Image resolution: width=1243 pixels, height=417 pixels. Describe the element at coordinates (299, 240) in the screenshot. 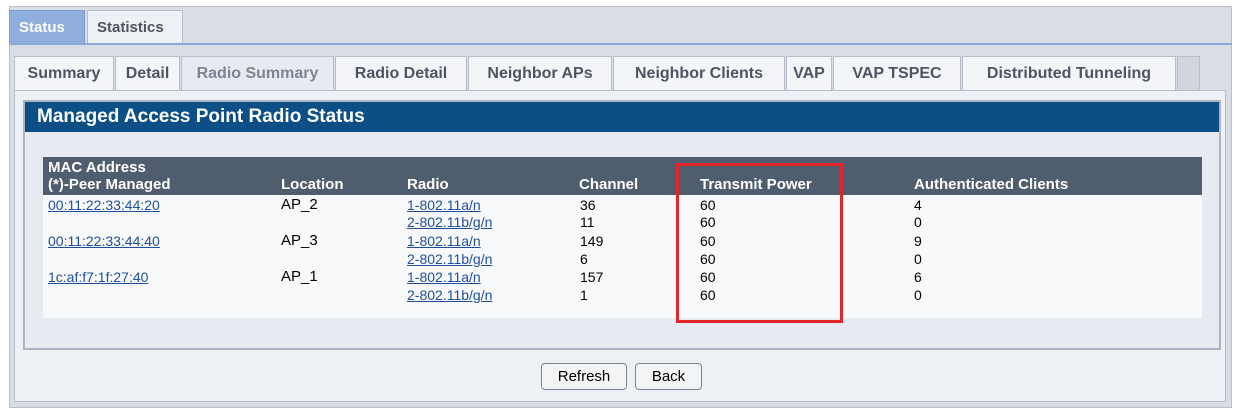

I see `location-cell: AP_3` at that location.